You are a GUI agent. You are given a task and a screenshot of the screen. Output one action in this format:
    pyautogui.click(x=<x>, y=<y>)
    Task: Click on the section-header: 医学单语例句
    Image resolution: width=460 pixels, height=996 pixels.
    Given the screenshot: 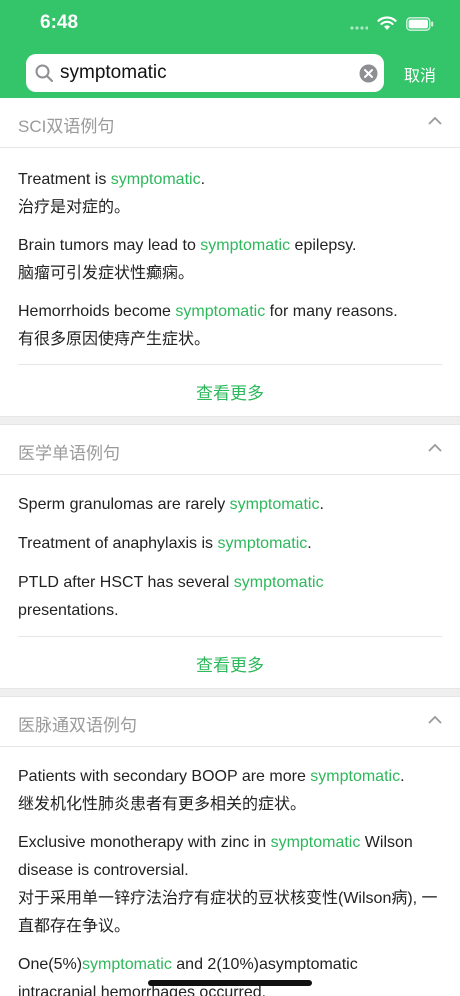 What is the action you would take?
    pyautogui.click(x=230, y=450)
    